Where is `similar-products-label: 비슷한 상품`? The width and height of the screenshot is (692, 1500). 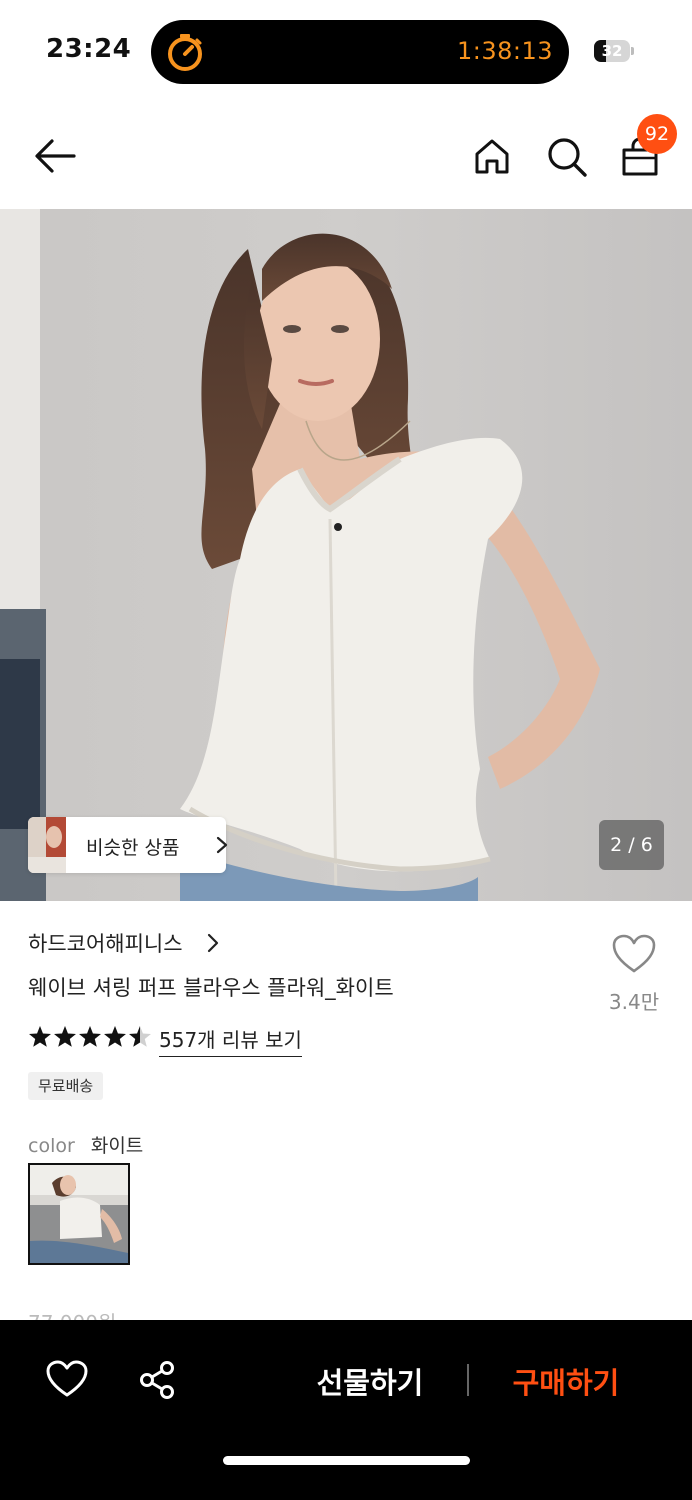
similar-products-label: 비슷한 상품 is located at coordinates (133, 848).